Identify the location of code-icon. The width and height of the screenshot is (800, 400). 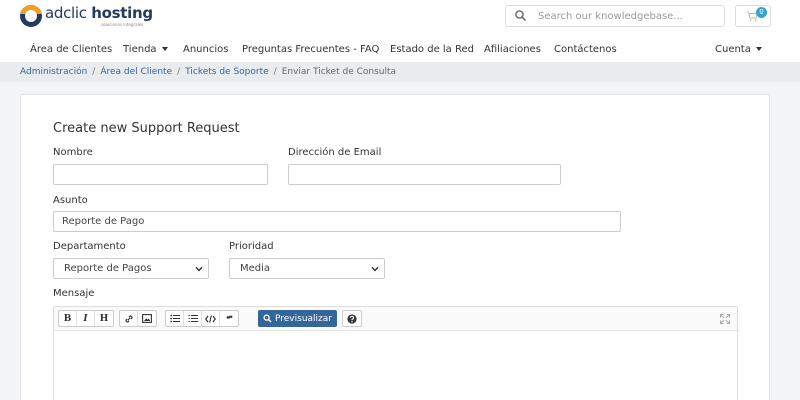
(210, 318).